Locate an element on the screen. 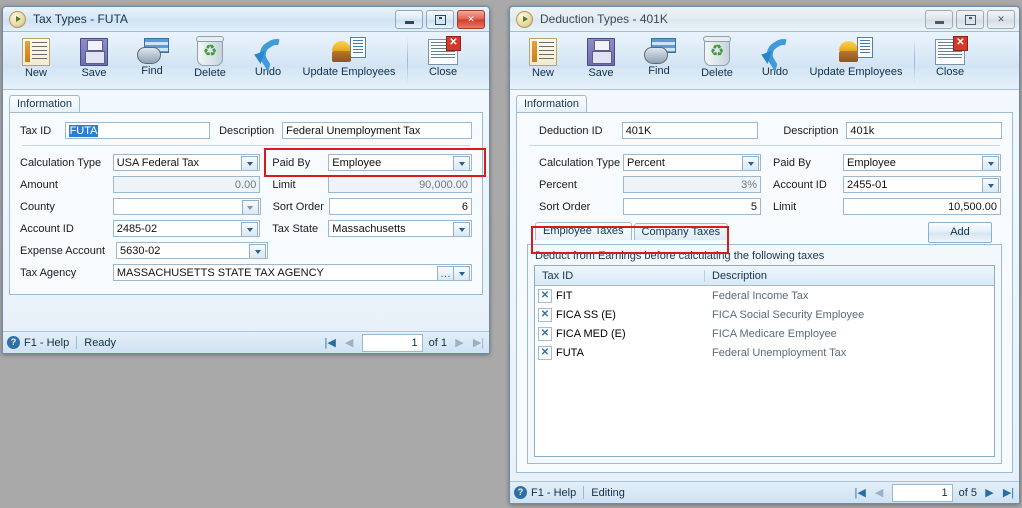  row-percent-accountid: Percent 3% Account ID 2455-01 is located at coordinates (764, 184).